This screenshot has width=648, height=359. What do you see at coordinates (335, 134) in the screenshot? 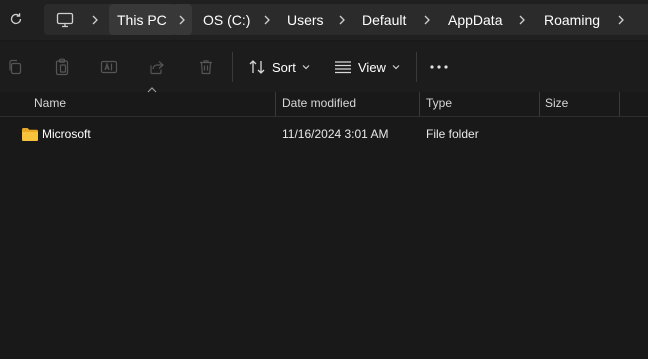
I see `file-date-modified: 11/16/2024 3:01 AM` at bounding box center [335, 134].